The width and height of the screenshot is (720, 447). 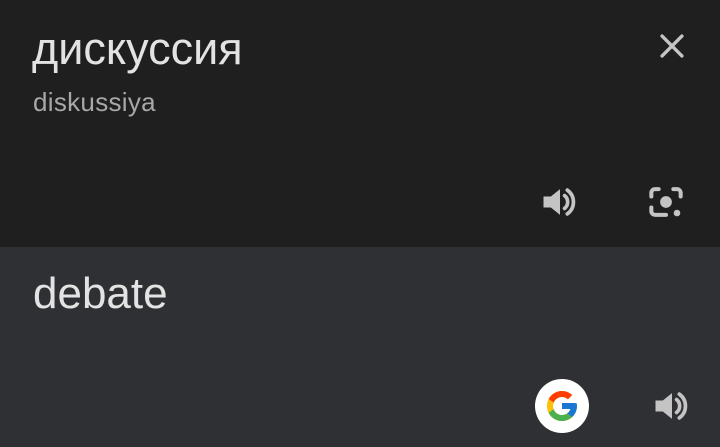 I want to click on source-listen-button, so click(x=560, y=202).